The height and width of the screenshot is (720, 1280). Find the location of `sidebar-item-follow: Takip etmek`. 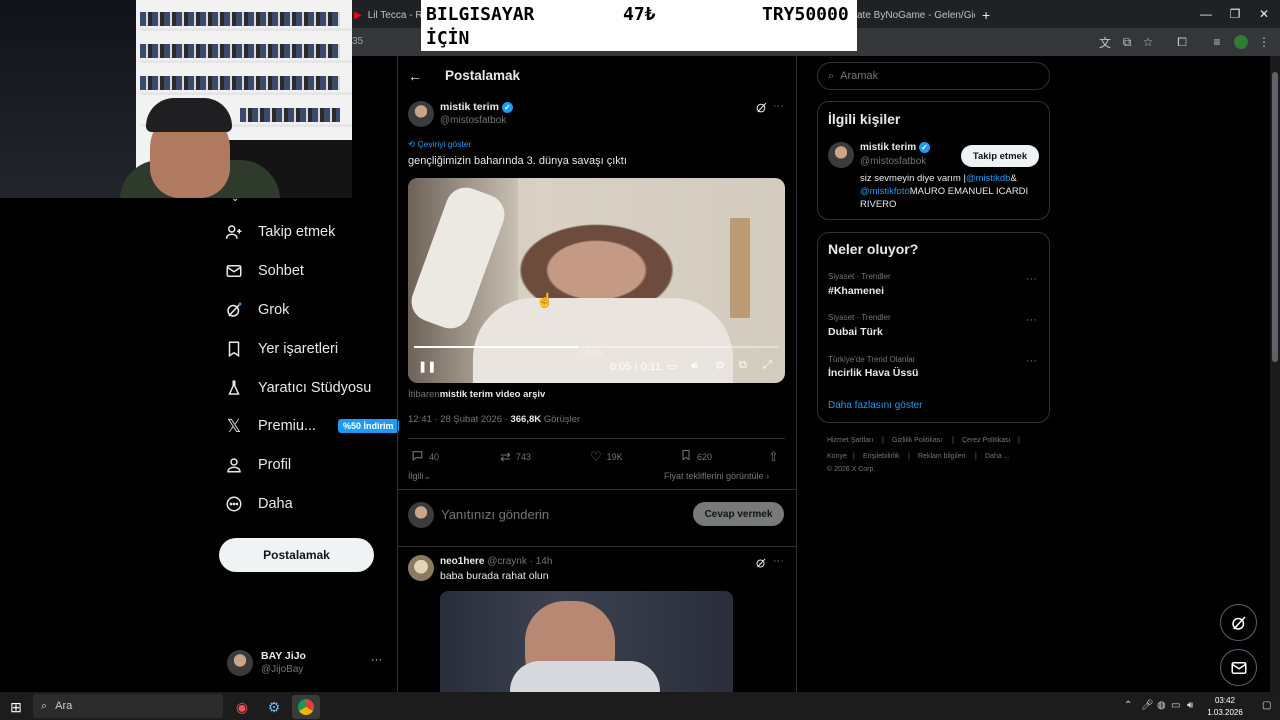

sidebar-item-follow: Takip etmek is located at coordinates (279, 232).